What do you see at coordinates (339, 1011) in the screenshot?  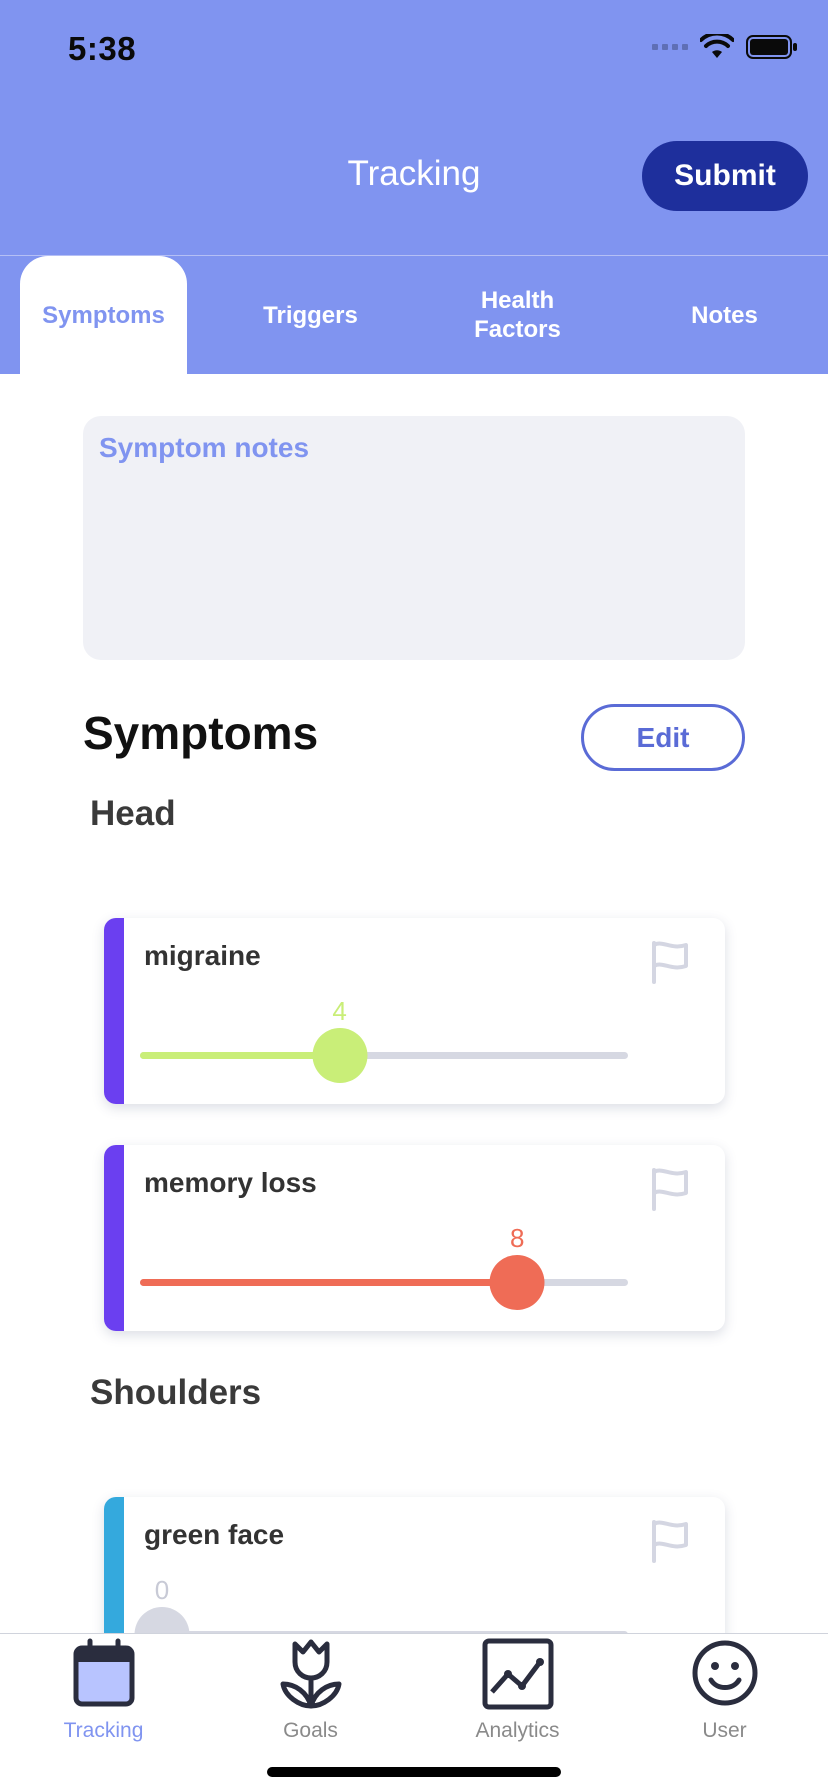 I see `slider-value: 4` at bounding box center [339, 1011].